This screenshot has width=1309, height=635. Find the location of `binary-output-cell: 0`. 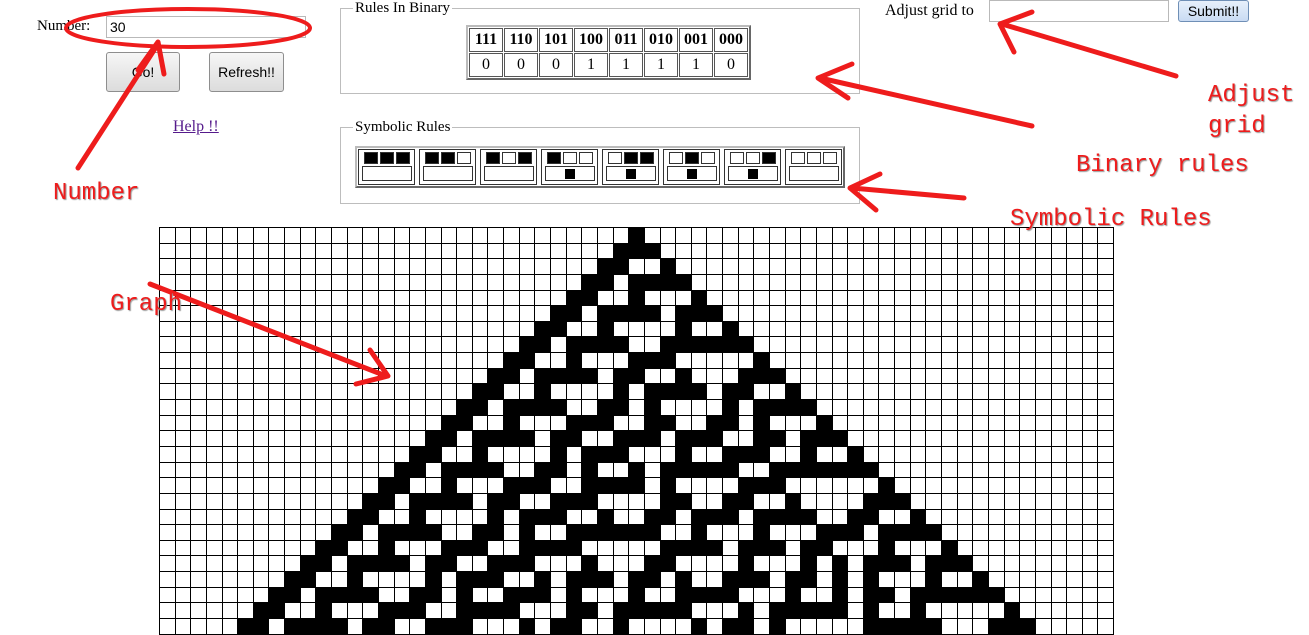

binary-output-cell: 0 is located at coordinates (556, 65).